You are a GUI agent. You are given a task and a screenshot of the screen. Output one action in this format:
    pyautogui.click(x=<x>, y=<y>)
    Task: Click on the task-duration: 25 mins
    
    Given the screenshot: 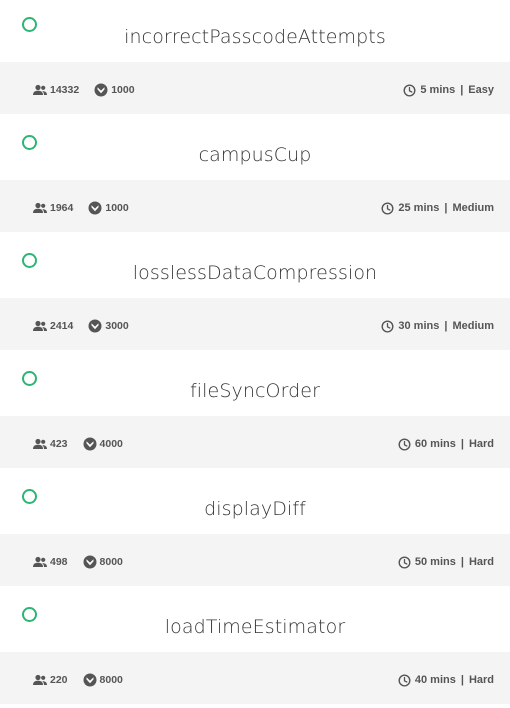 What is the action you would take?
    pyautogui.click(x=419, y=208)
    